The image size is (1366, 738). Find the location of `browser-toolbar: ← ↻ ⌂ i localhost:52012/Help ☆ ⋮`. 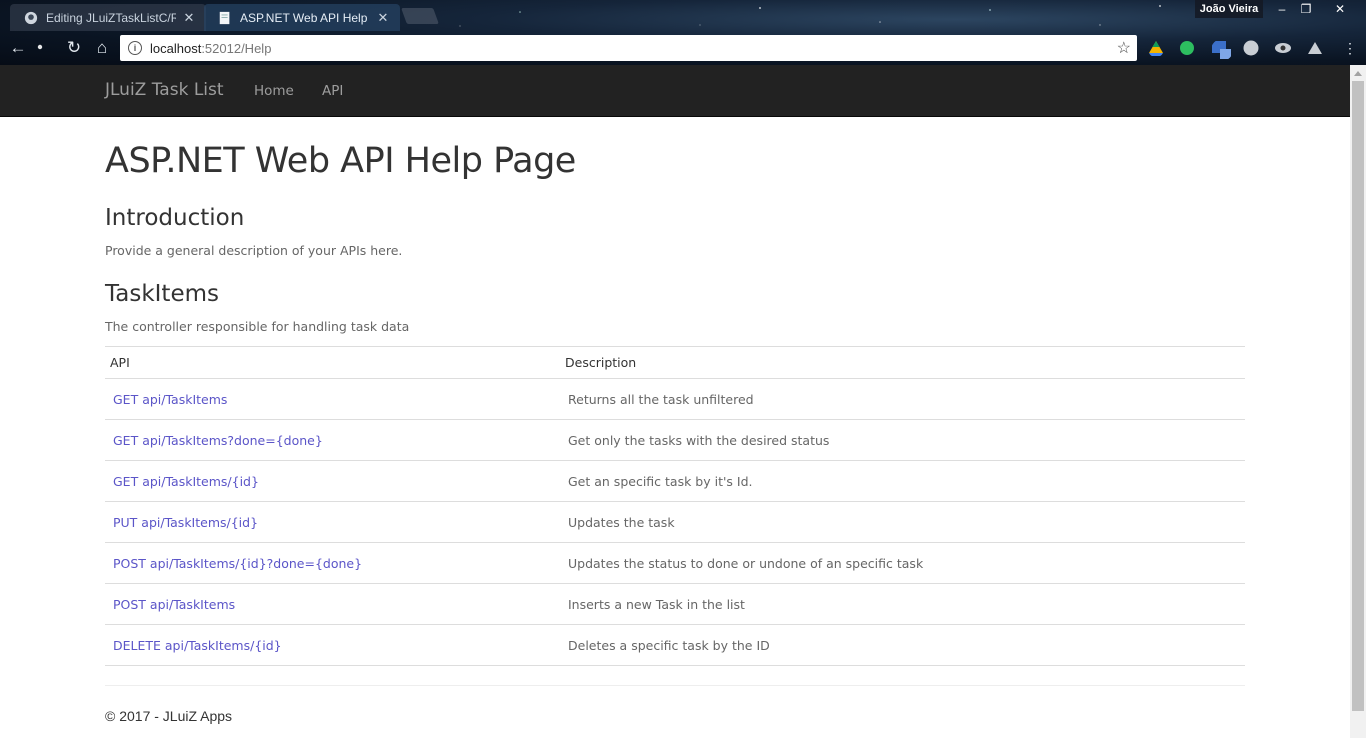

browser-toolbar: ← ↻ ⌂ i localhost:52012/Help ☆ ⋮ is located at coordinates (683, 48).